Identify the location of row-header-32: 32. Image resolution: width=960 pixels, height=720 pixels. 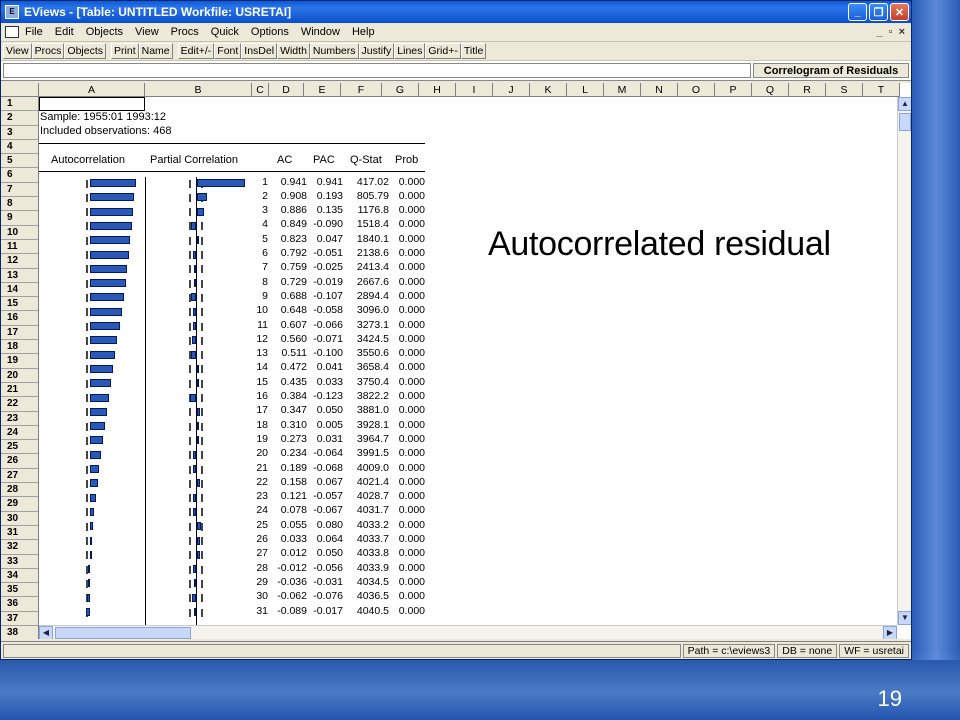
(19, 547).